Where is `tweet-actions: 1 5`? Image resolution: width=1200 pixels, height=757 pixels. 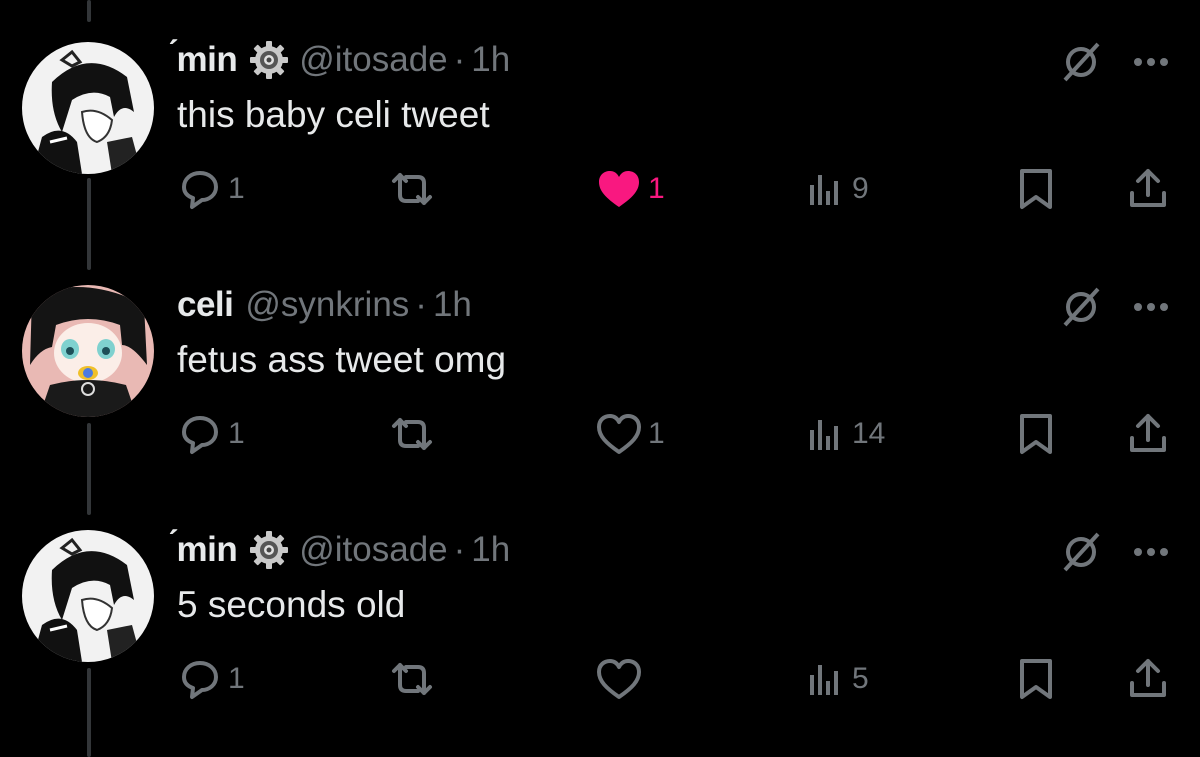
tweet-actions: 1 5 is located at coordinates (600, 679).